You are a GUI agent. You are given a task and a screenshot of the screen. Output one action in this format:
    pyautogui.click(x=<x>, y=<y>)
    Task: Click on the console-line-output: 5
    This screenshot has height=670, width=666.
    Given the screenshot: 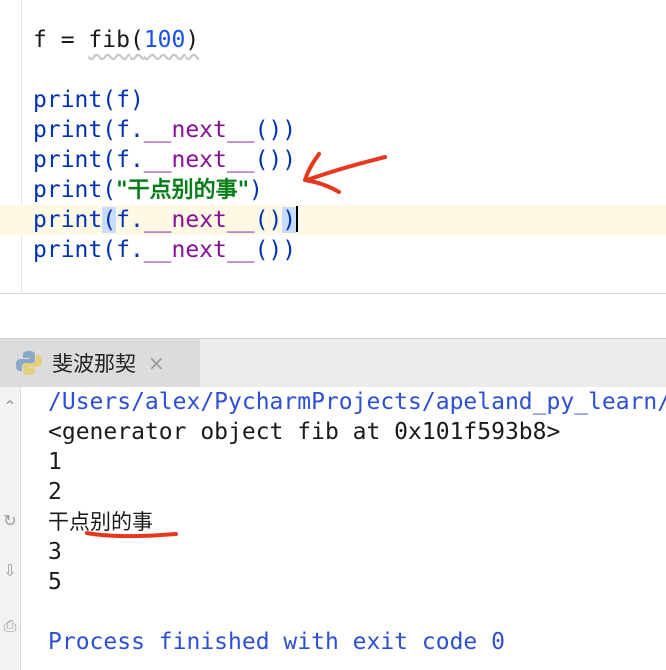 What is the action you would take?
    pyautogui.click(x=55, y=582)
    